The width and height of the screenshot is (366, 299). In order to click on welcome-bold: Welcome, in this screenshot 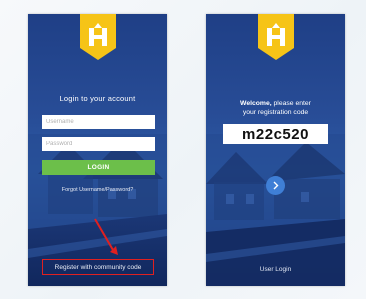, I will do `click(256, 103)`.